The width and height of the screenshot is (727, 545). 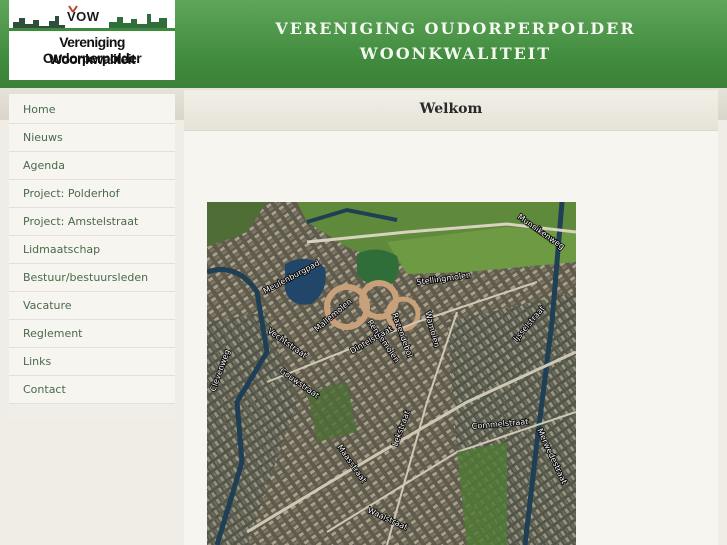 What do you see at coordinates (92, 362) in the screenshot?
I see `sidebar-item-links: Links` at bounding box center [92, 362].